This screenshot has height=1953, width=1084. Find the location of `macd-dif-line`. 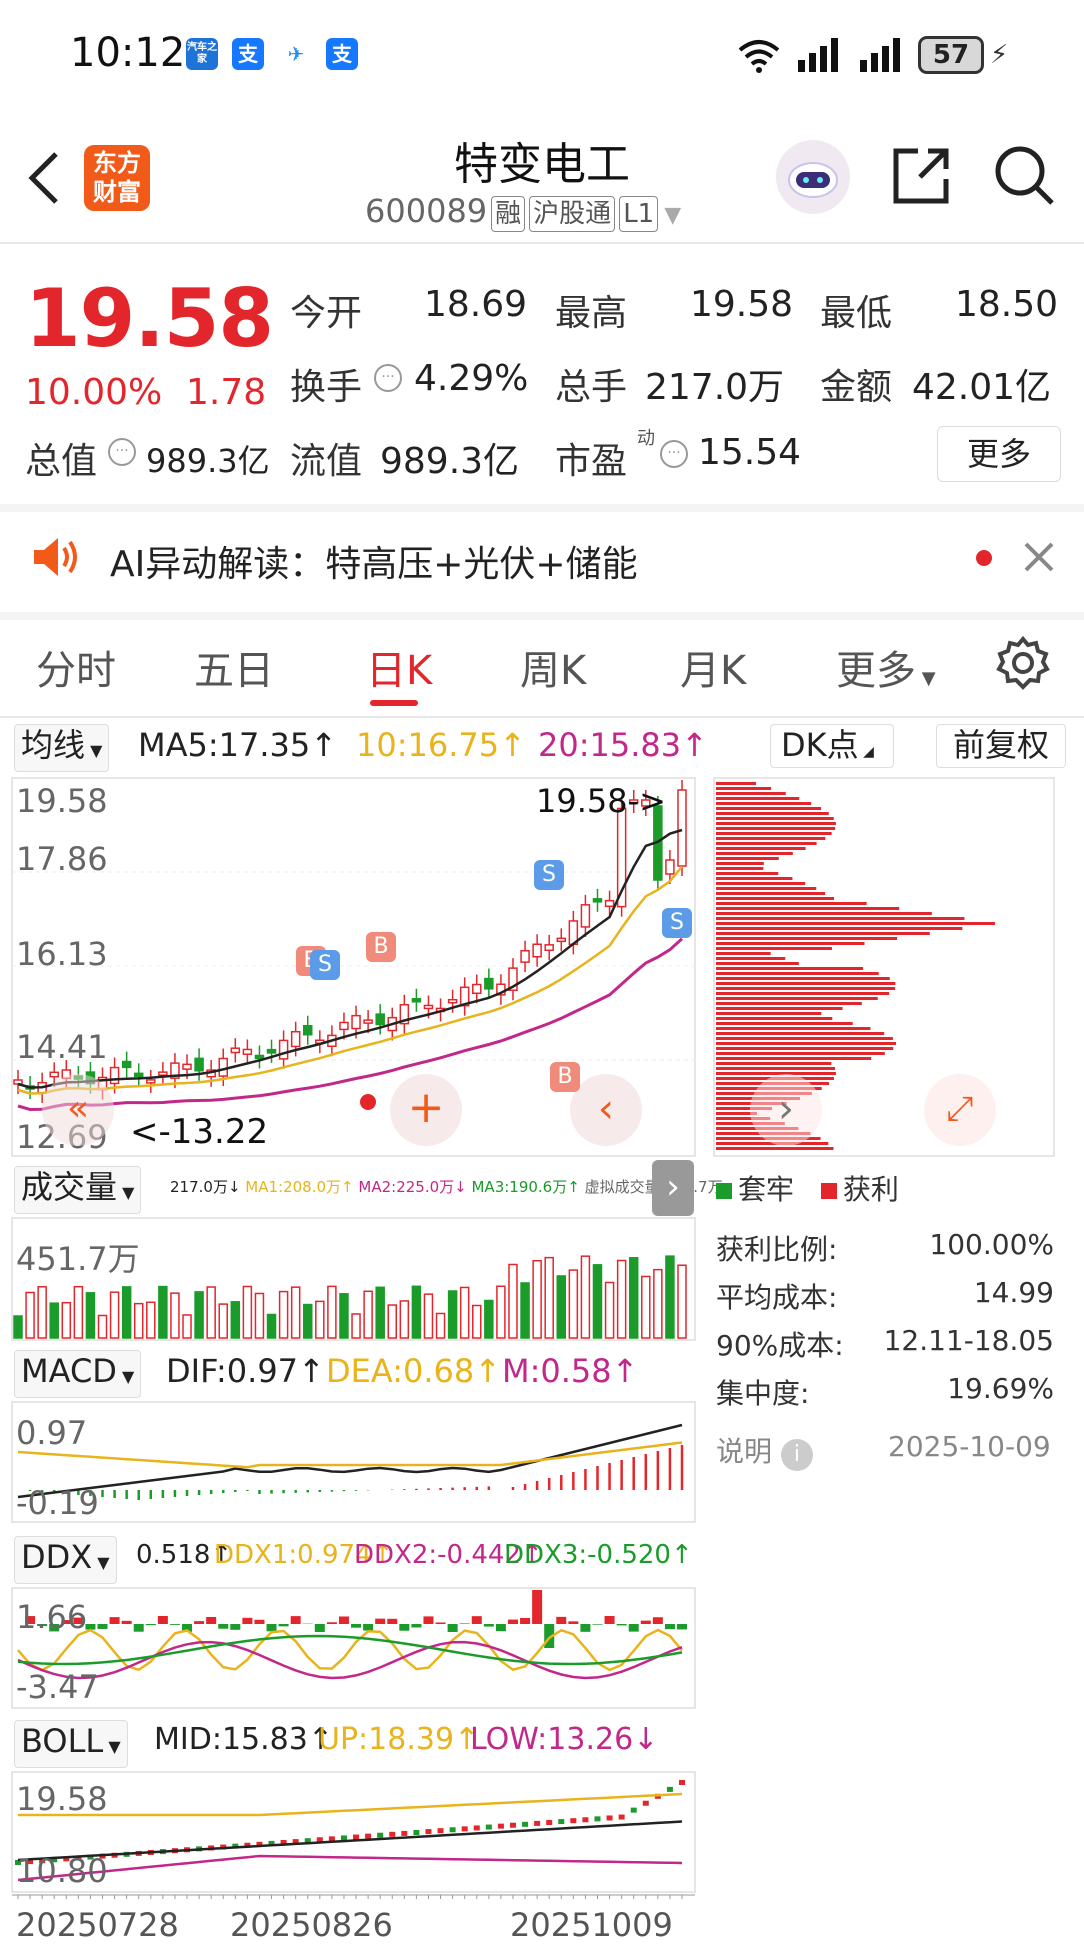

macd-dif-line is located at coordinates (350, 1461).